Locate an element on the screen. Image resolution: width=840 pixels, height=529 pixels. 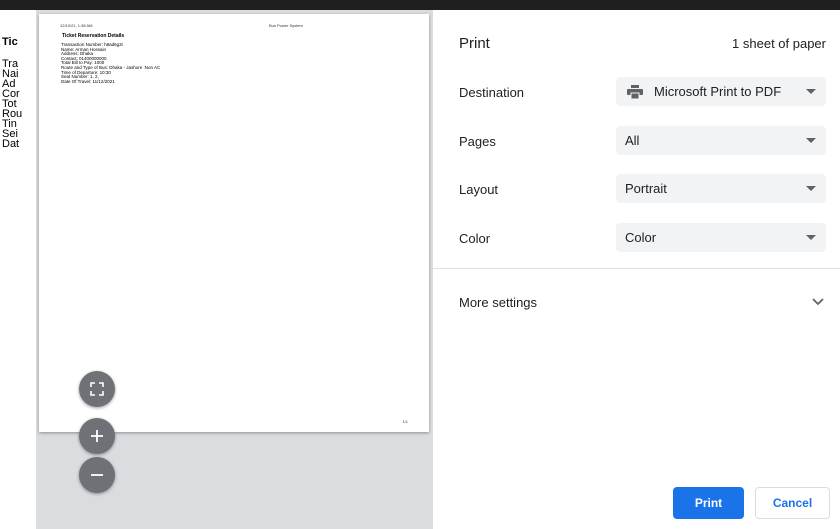
plus-icon is located at coordinates (97, 436).